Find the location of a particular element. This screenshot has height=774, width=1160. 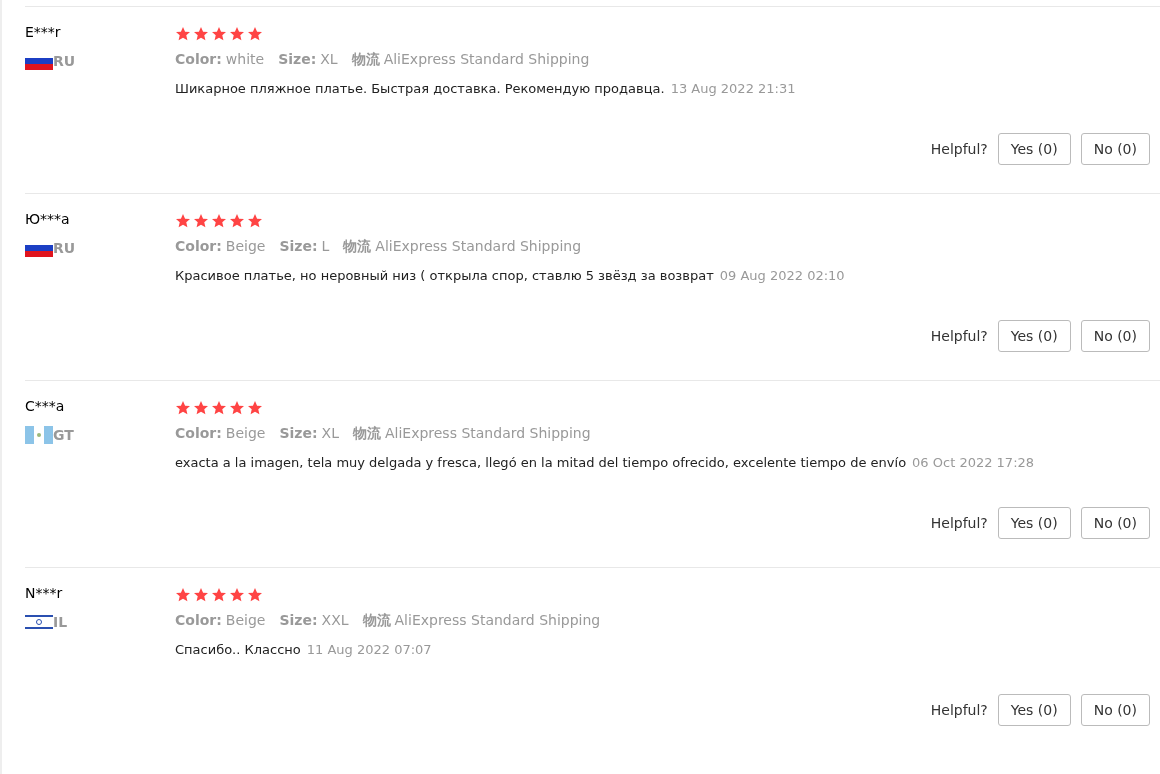

review-text: Красивое платье, но неровный низ ( открыла спор, ставлю 5 звёзд за возврат 09 Aug 2022 02:10 is located at coordinates (510, 276).